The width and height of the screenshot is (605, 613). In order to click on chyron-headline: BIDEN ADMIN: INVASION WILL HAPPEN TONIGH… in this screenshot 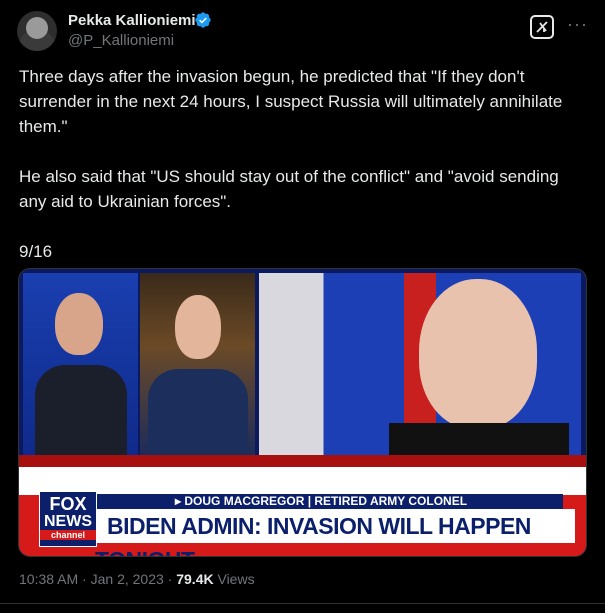, I will do `click(335, 532)`.